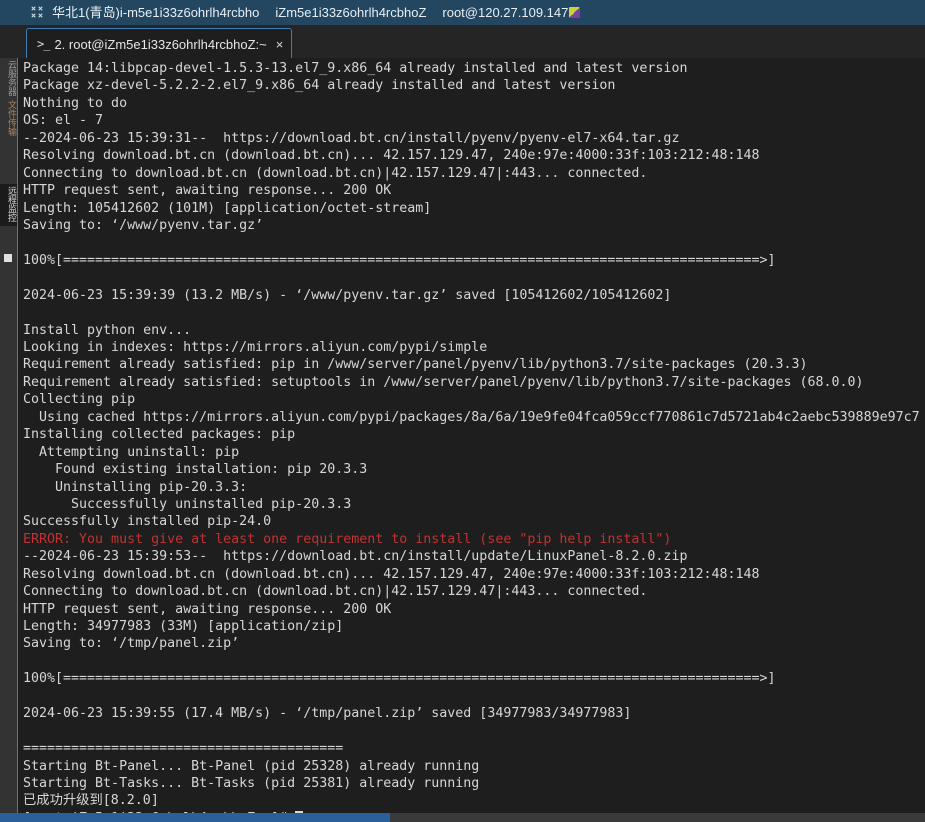 This screenshot has width=925, height=822. Describe the element at coordinates (143, 225) in the screenshot. I see `terminal-line: Saving to: ‘/www/pyenv.tar.gz’` at that location.